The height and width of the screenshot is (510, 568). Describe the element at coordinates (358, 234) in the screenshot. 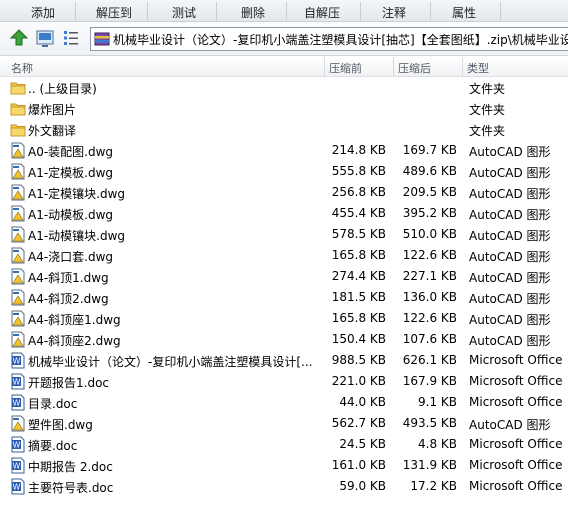

I see `file-size: 578.5 KB` at that location.